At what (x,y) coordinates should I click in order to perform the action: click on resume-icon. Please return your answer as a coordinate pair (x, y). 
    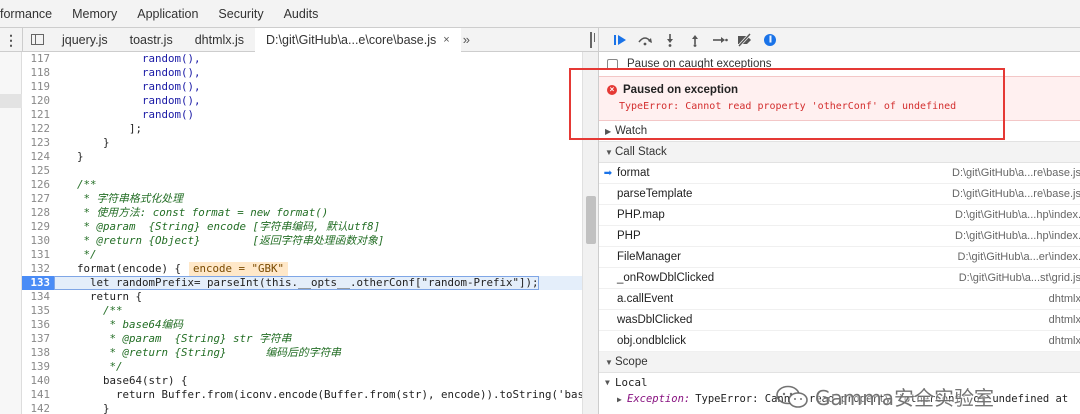
    Looking at the image, I should click on (620, 39).